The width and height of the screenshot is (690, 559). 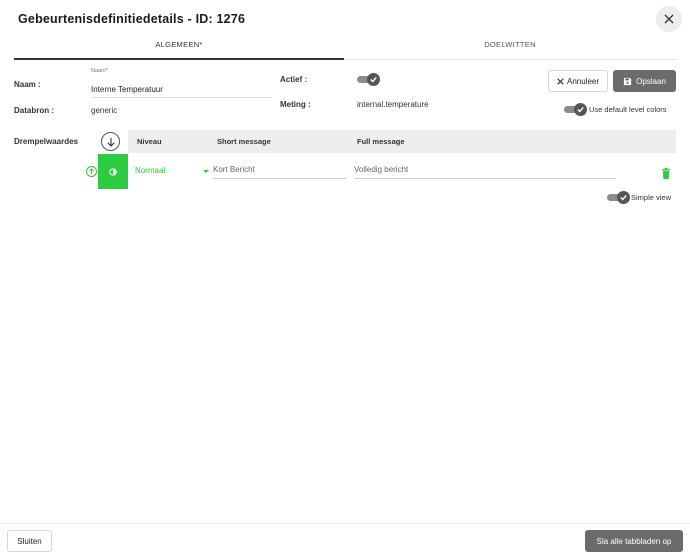 What do you see at coordinates (294, 79) in the screenshot?
I see `active-label: Actief :` at bounding box center [294, 79].